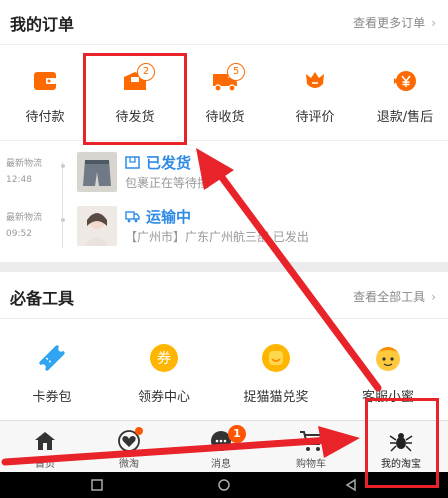 The width and height of the screenshot is (448, 498). Describe the element at coordinates (31, 172) in the screenshot. I see `logistics-time: 最新物流 12:48` at that location.